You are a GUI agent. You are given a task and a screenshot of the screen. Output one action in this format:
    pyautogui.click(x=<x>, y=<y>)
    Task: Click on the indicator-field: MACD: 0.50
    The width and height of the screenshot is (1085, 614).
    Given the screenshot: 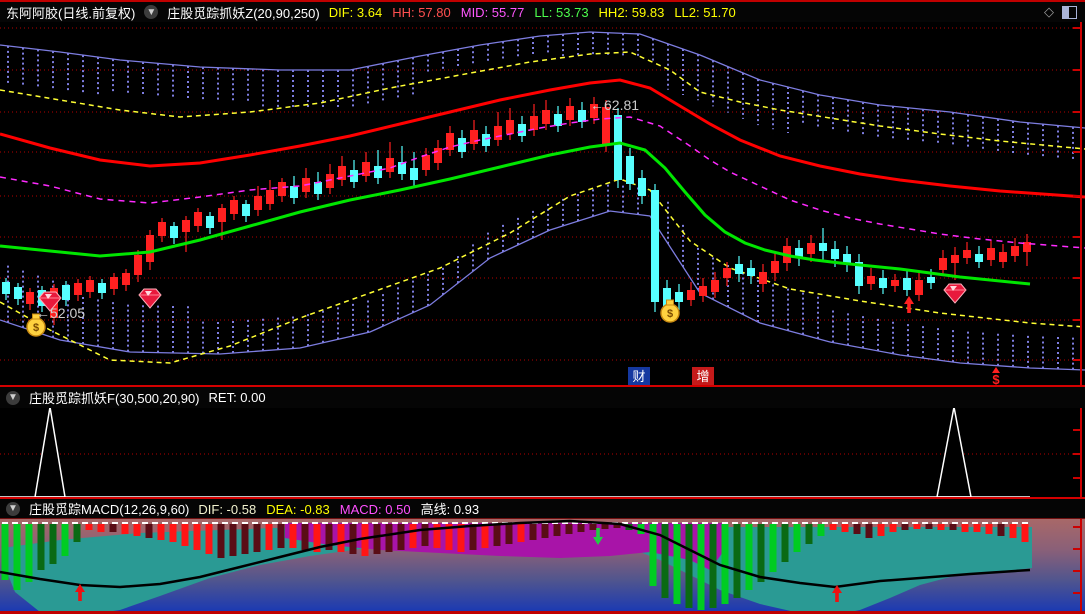 What is the action you would take?
    pyautogui.click(x=375, y=509)
    